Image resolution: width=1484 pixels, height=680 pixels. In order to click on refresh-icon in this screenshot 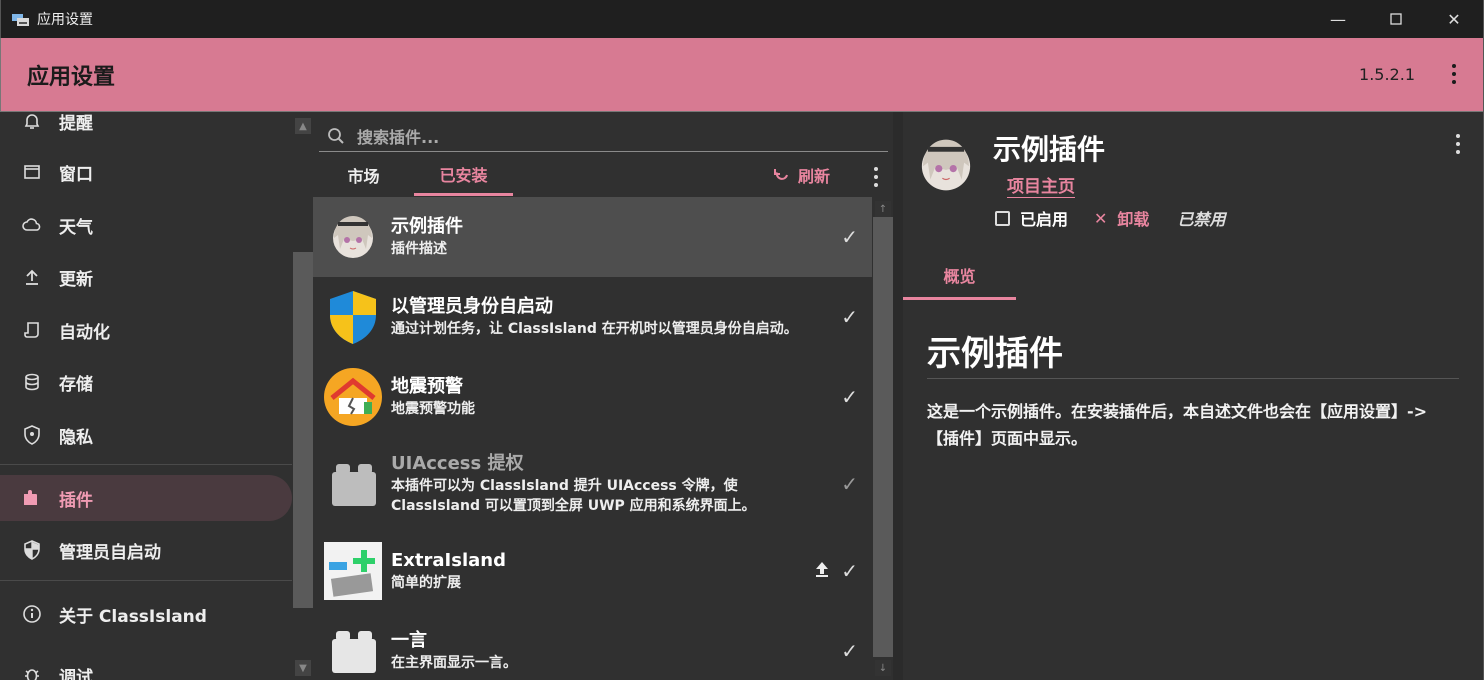, I will do `click(781, 175)`.